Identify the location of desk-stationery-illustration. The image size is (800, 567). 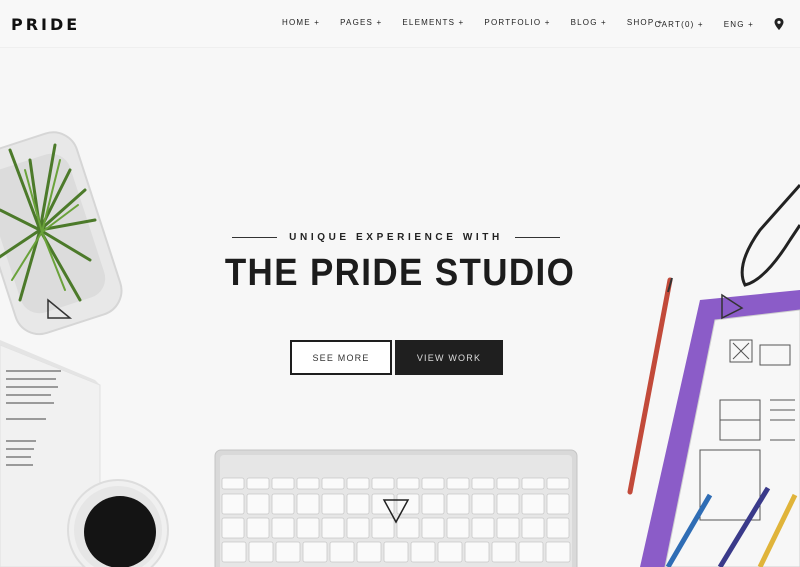
(713, 375).